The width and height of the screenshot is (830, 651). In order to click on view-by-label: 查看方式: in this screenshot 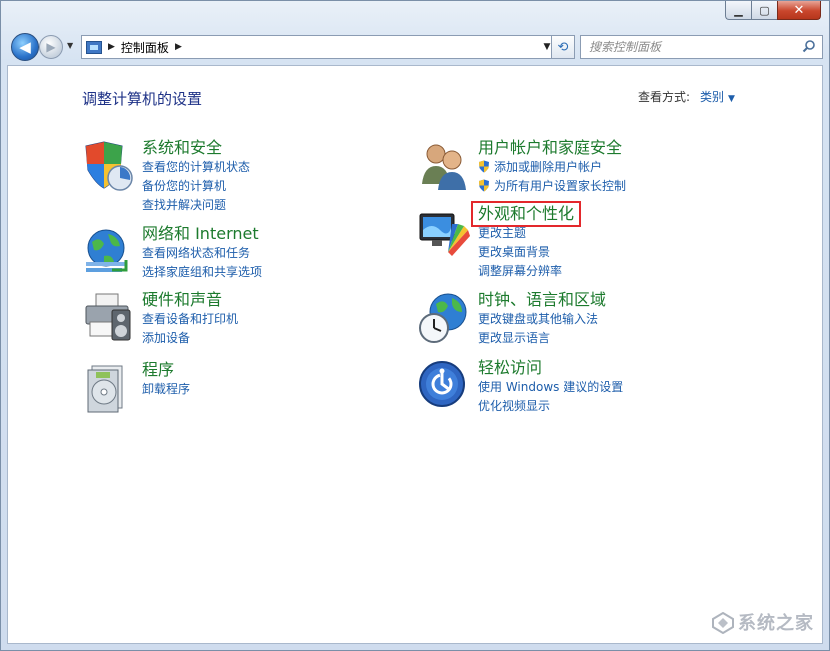, I will do `click(664, 97)`.